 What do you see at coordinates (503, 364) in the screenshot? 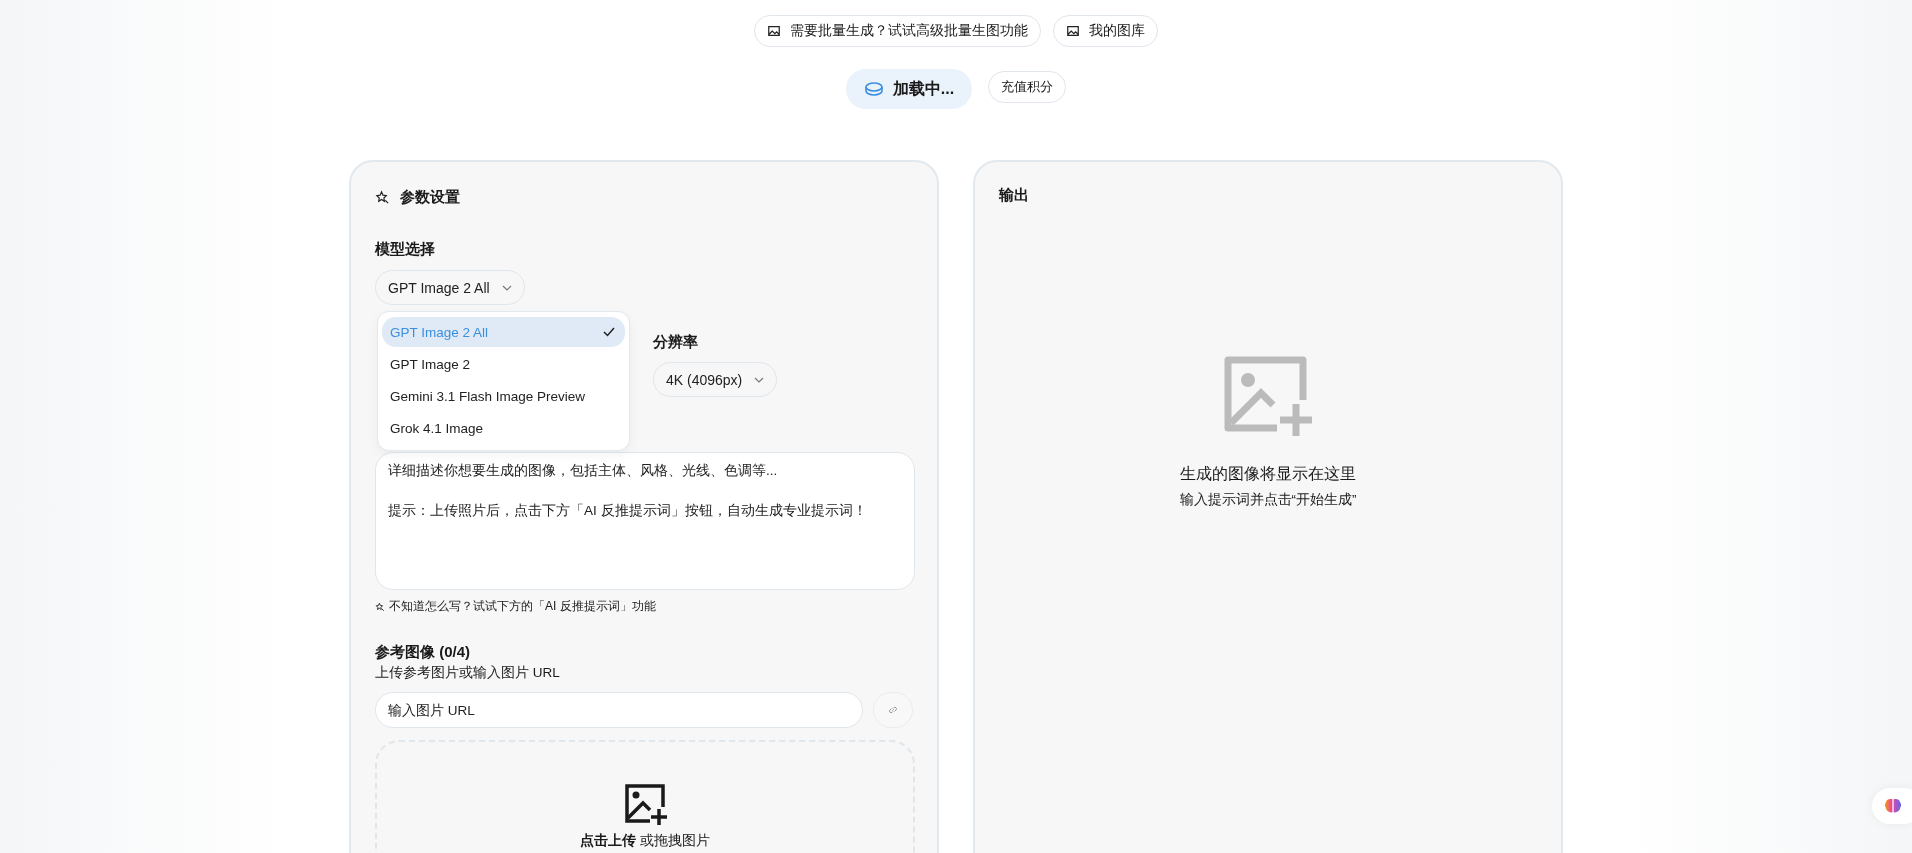
I see `model-option: GPT Image 2` at bounding box center [503, 364].